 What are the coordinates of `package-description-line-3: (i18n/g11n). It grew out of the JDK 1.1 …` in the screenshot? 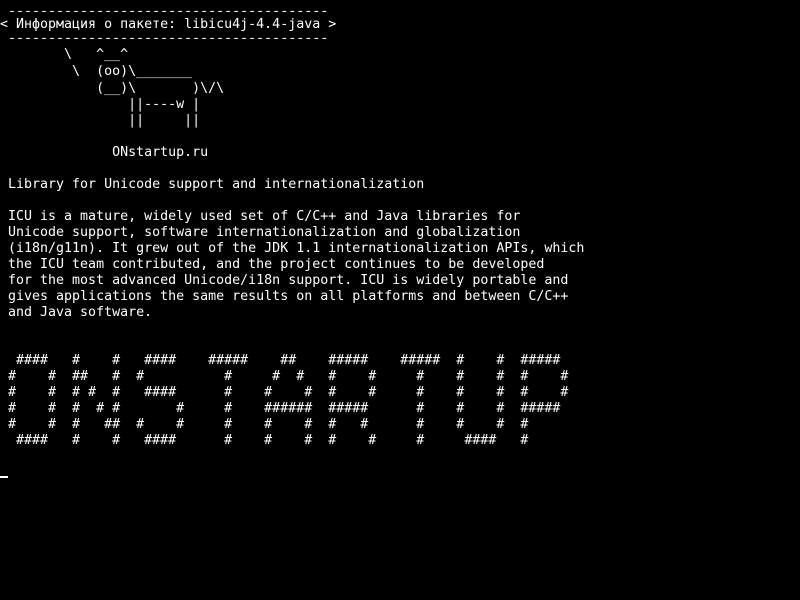 It's located at (292, 248).